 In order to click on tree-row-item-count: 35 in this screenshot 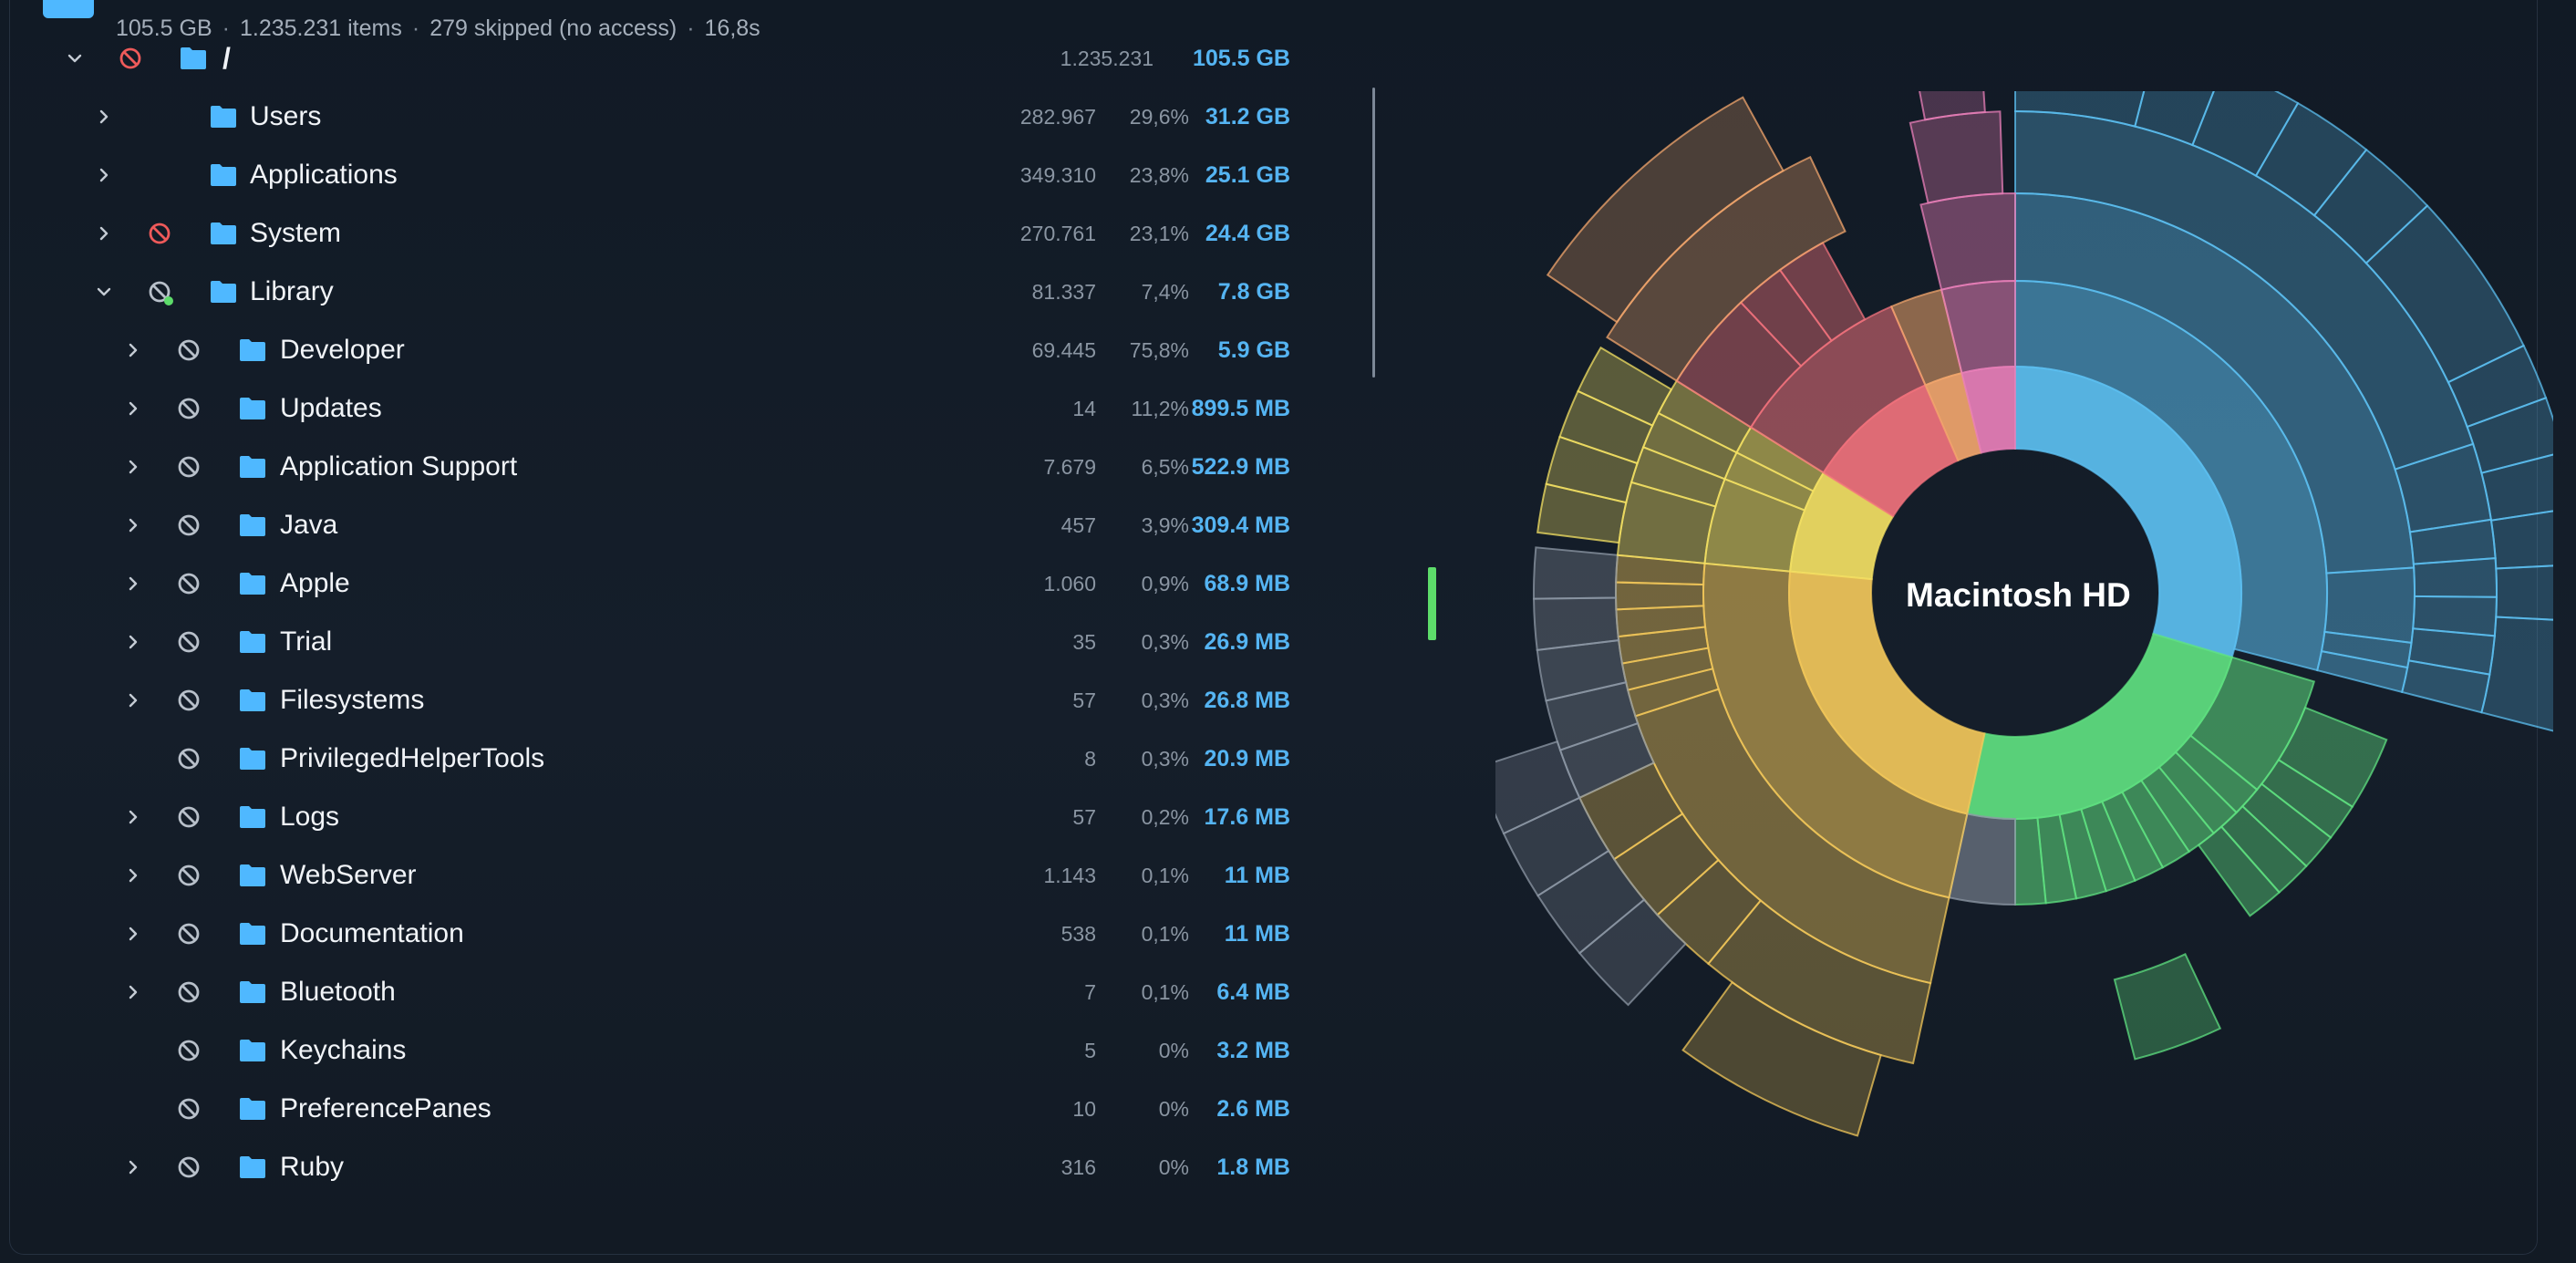, I will do `click(1084, 642)`.